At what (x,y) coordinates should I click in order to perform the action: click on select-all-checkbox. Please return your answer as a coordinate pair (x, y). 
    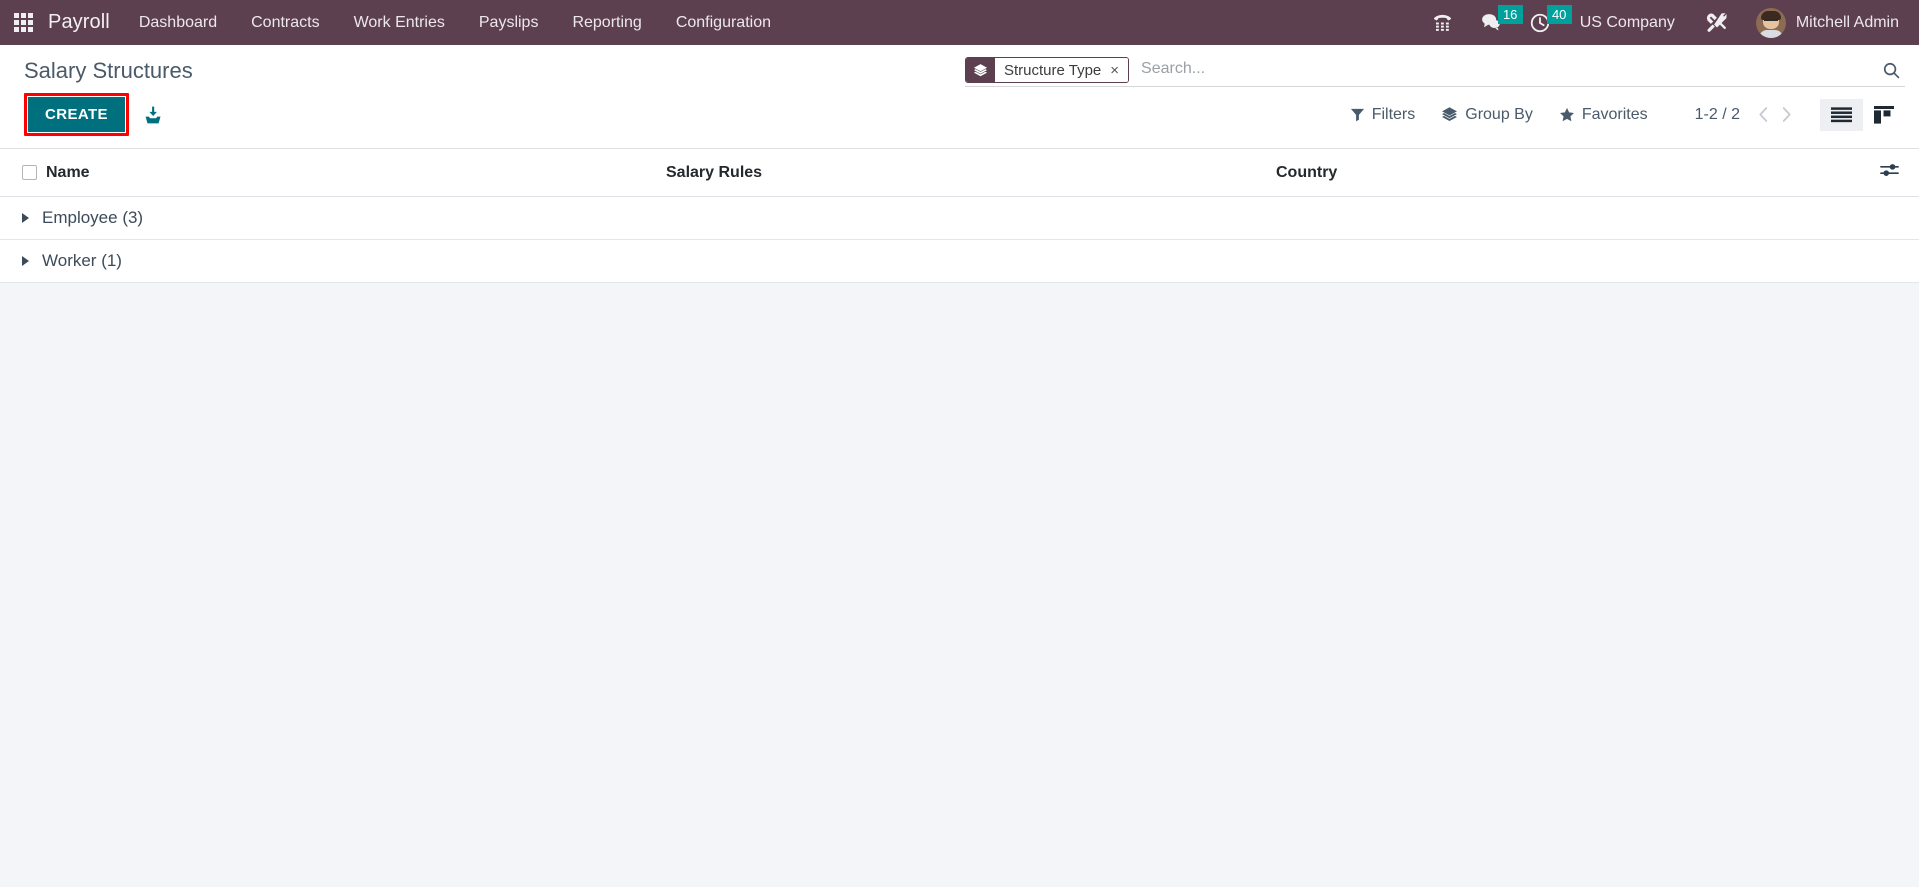
    Looking at the image, I should click on (29, 172).